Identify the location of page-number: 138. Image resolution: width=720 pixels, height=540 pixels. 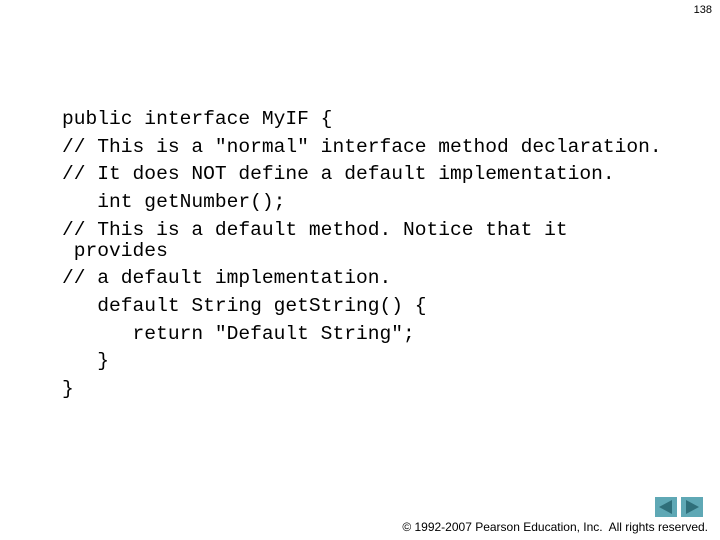
(702, 10).